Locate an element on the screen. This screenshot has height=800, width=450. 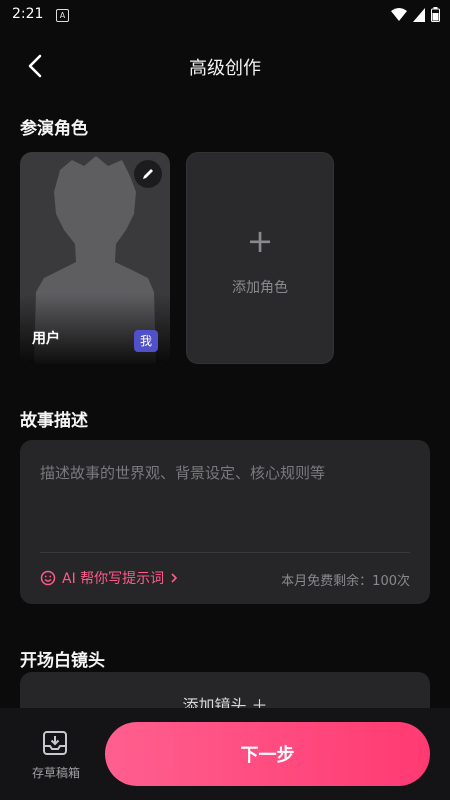
edit-character-button is located at coordinates (148, 174).